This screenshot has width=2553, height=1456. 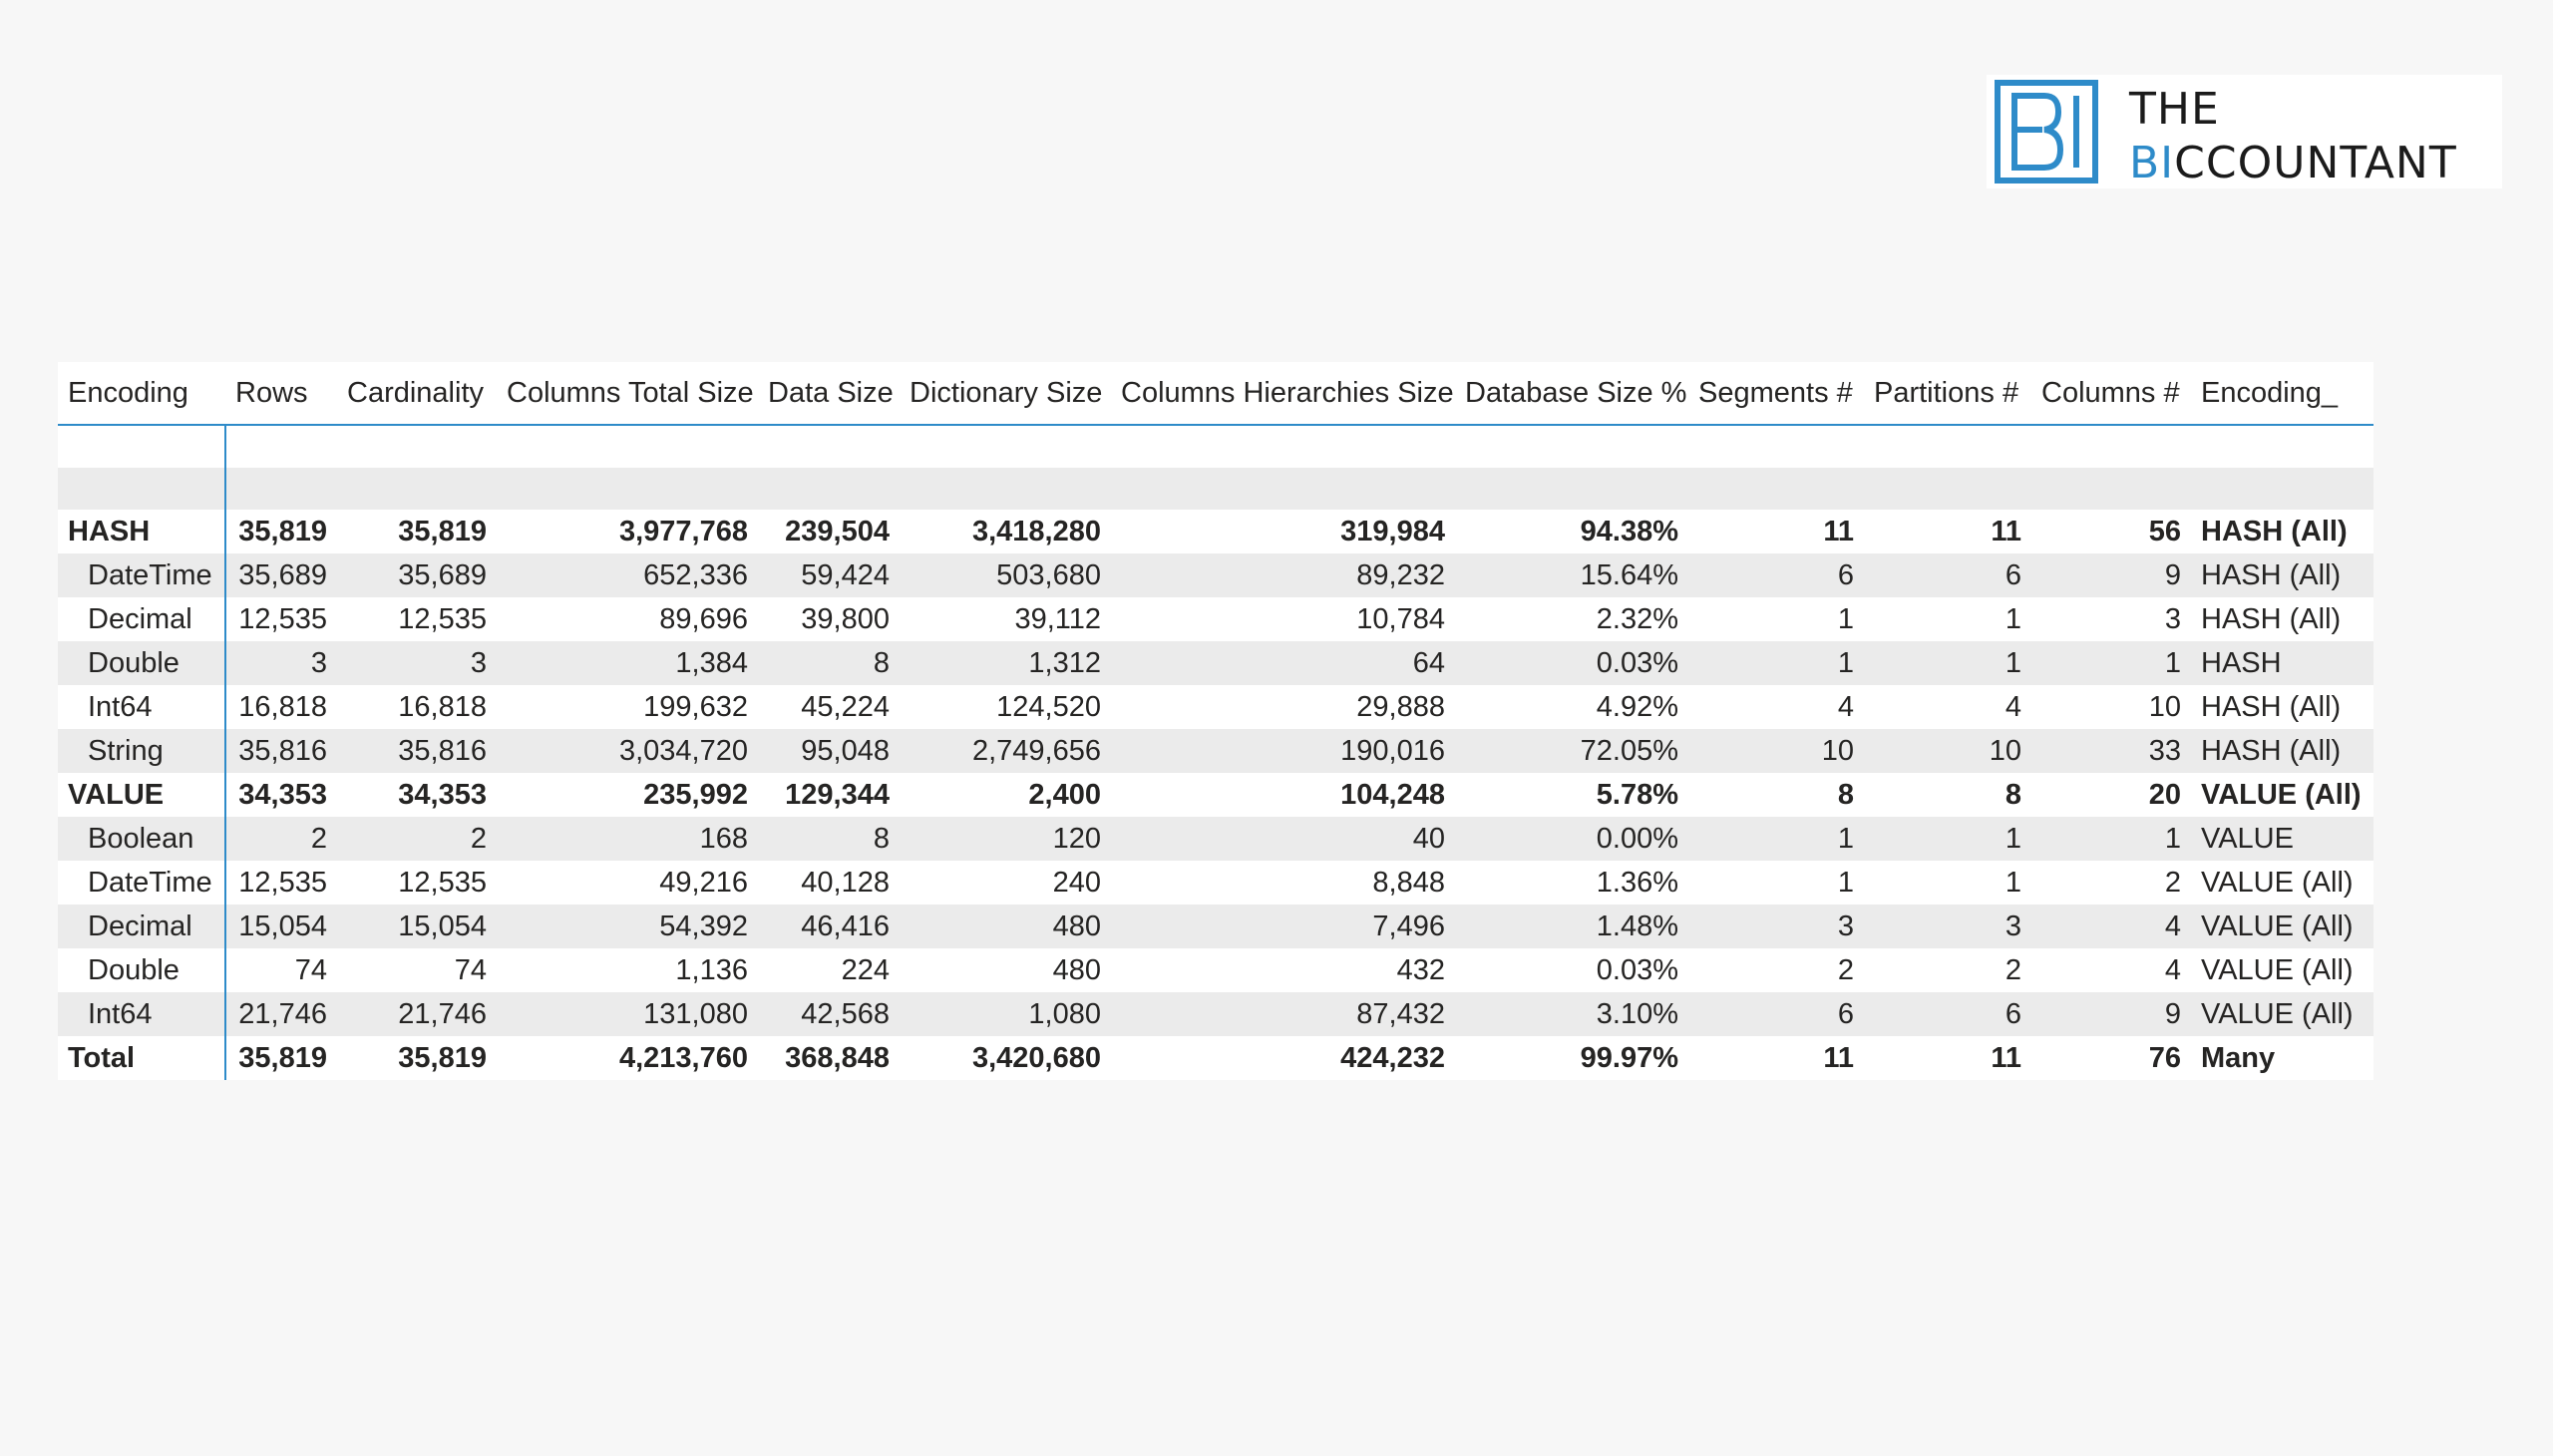 I want to click on logo-line-the: THE, so click(x=2174, y=109).